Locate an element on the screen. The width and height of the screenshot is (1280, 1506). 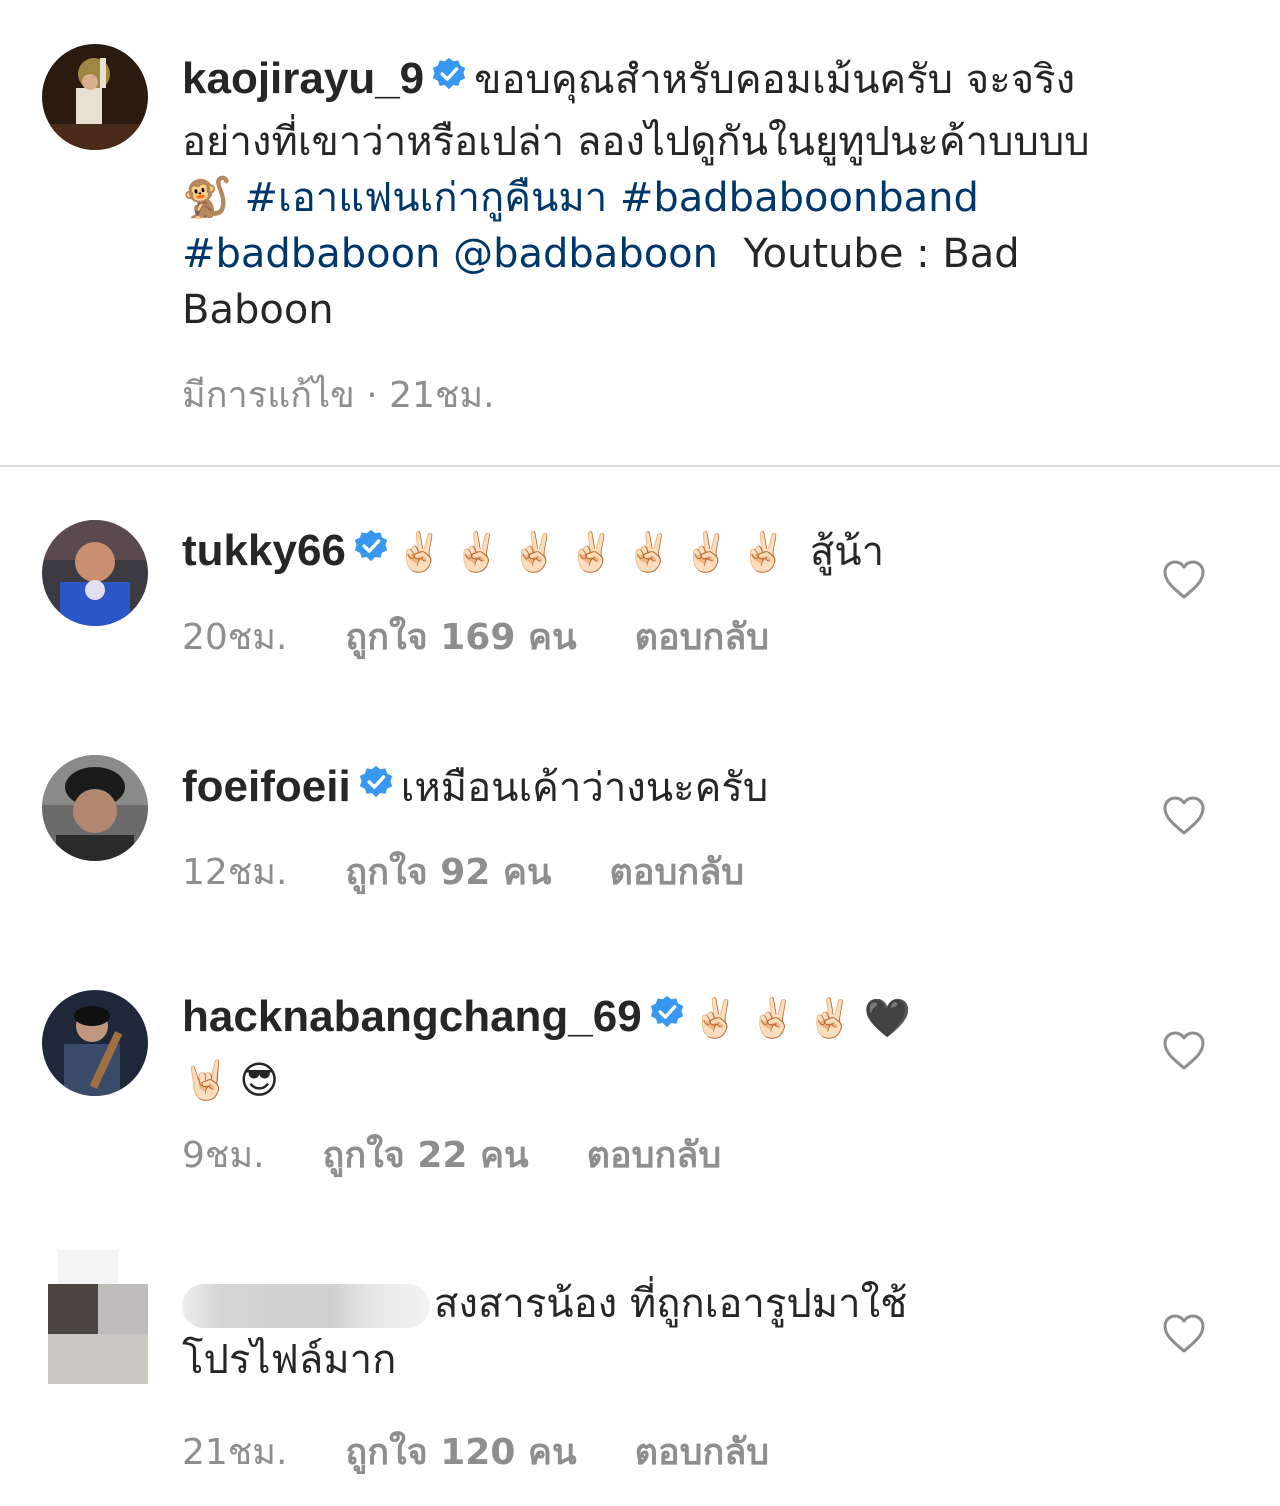
caption-youtube-text-2: Baboon is located at coordinates (258, 310).